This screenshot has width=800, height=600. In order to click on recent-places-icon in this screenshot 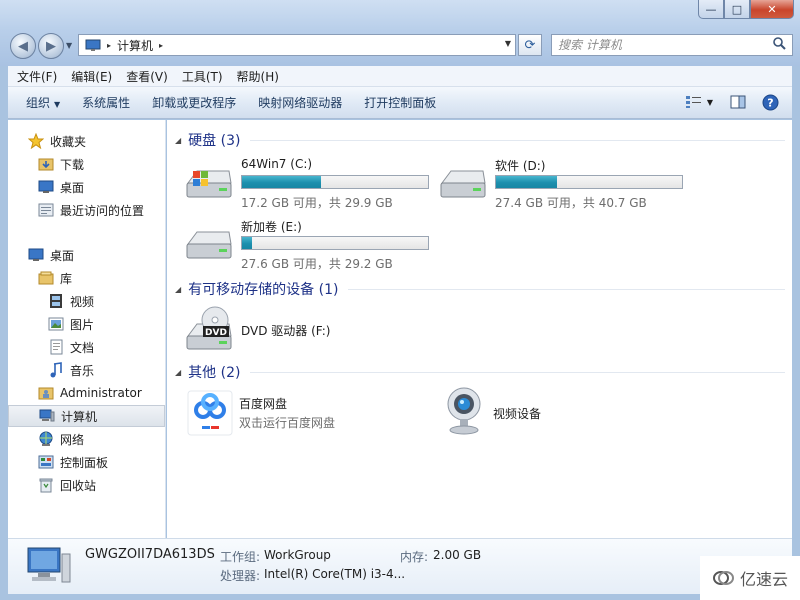, I will do `click(46, 210)`.